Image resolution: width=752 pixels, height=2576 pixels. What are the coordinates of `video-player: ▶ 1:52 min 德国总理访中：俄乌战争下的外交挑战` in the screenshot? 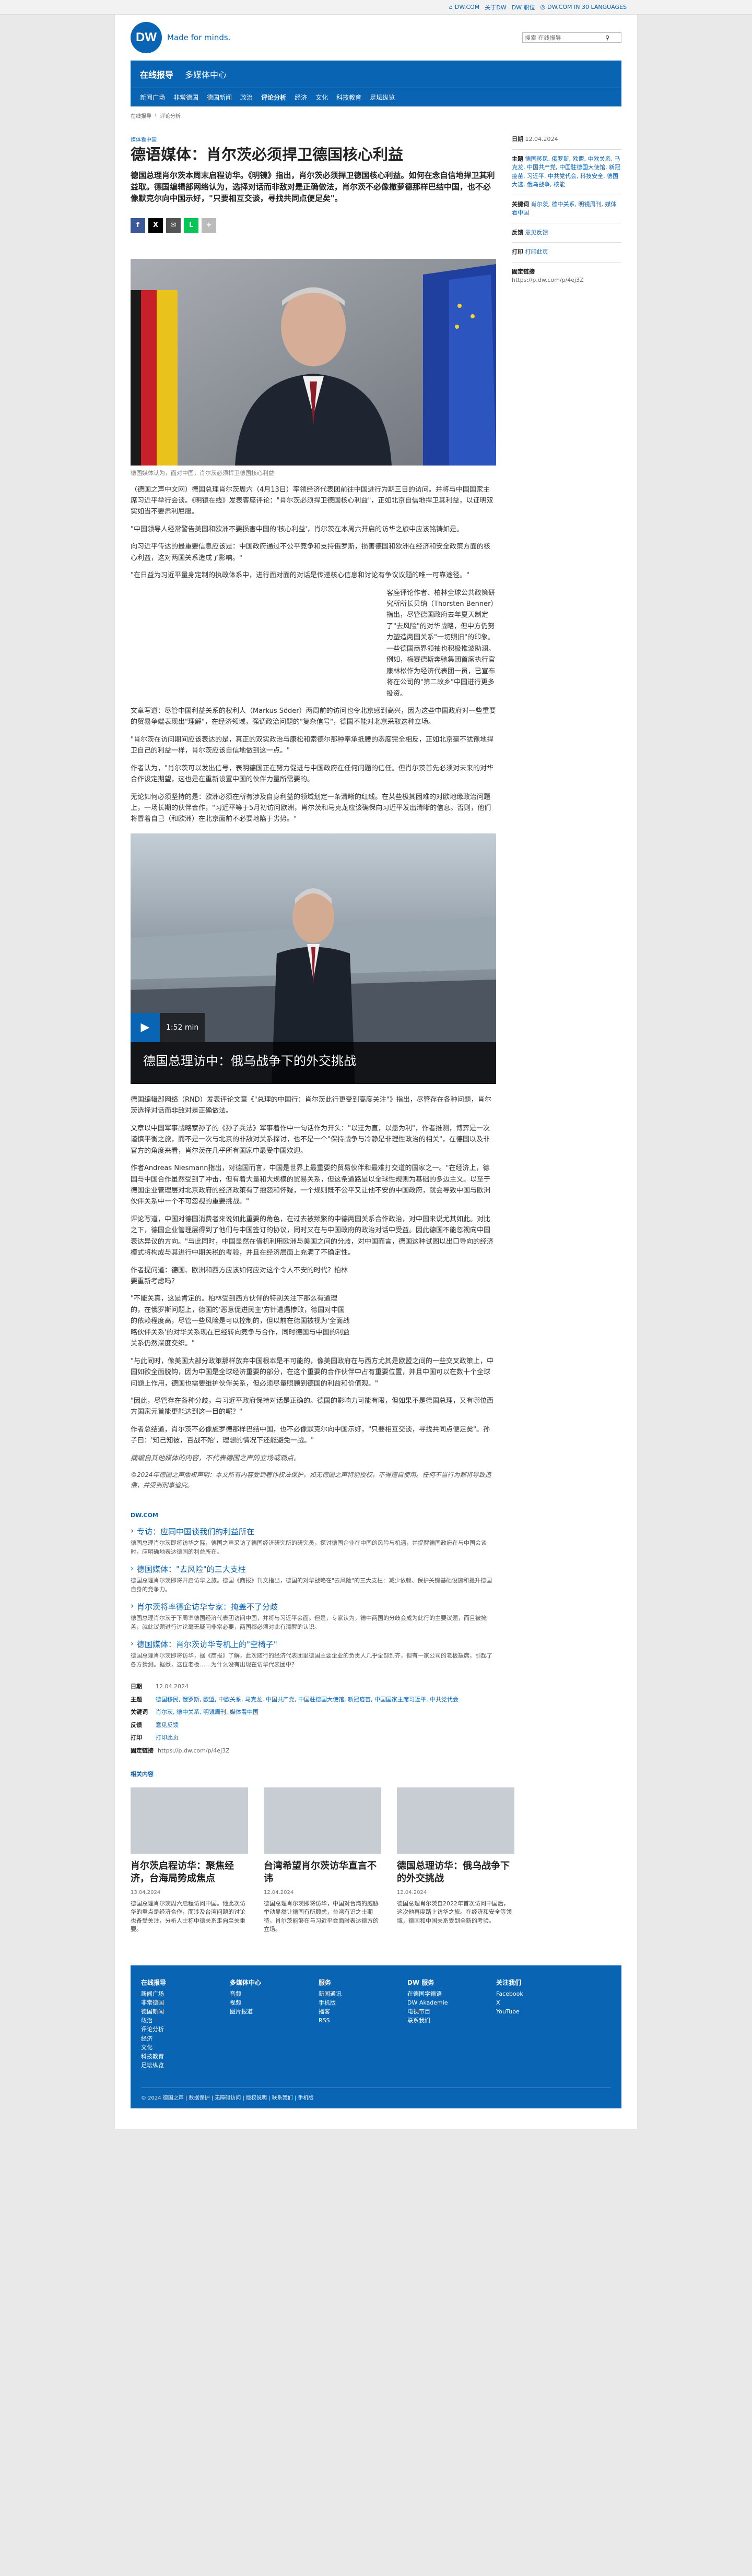 It's located at (313, 958).